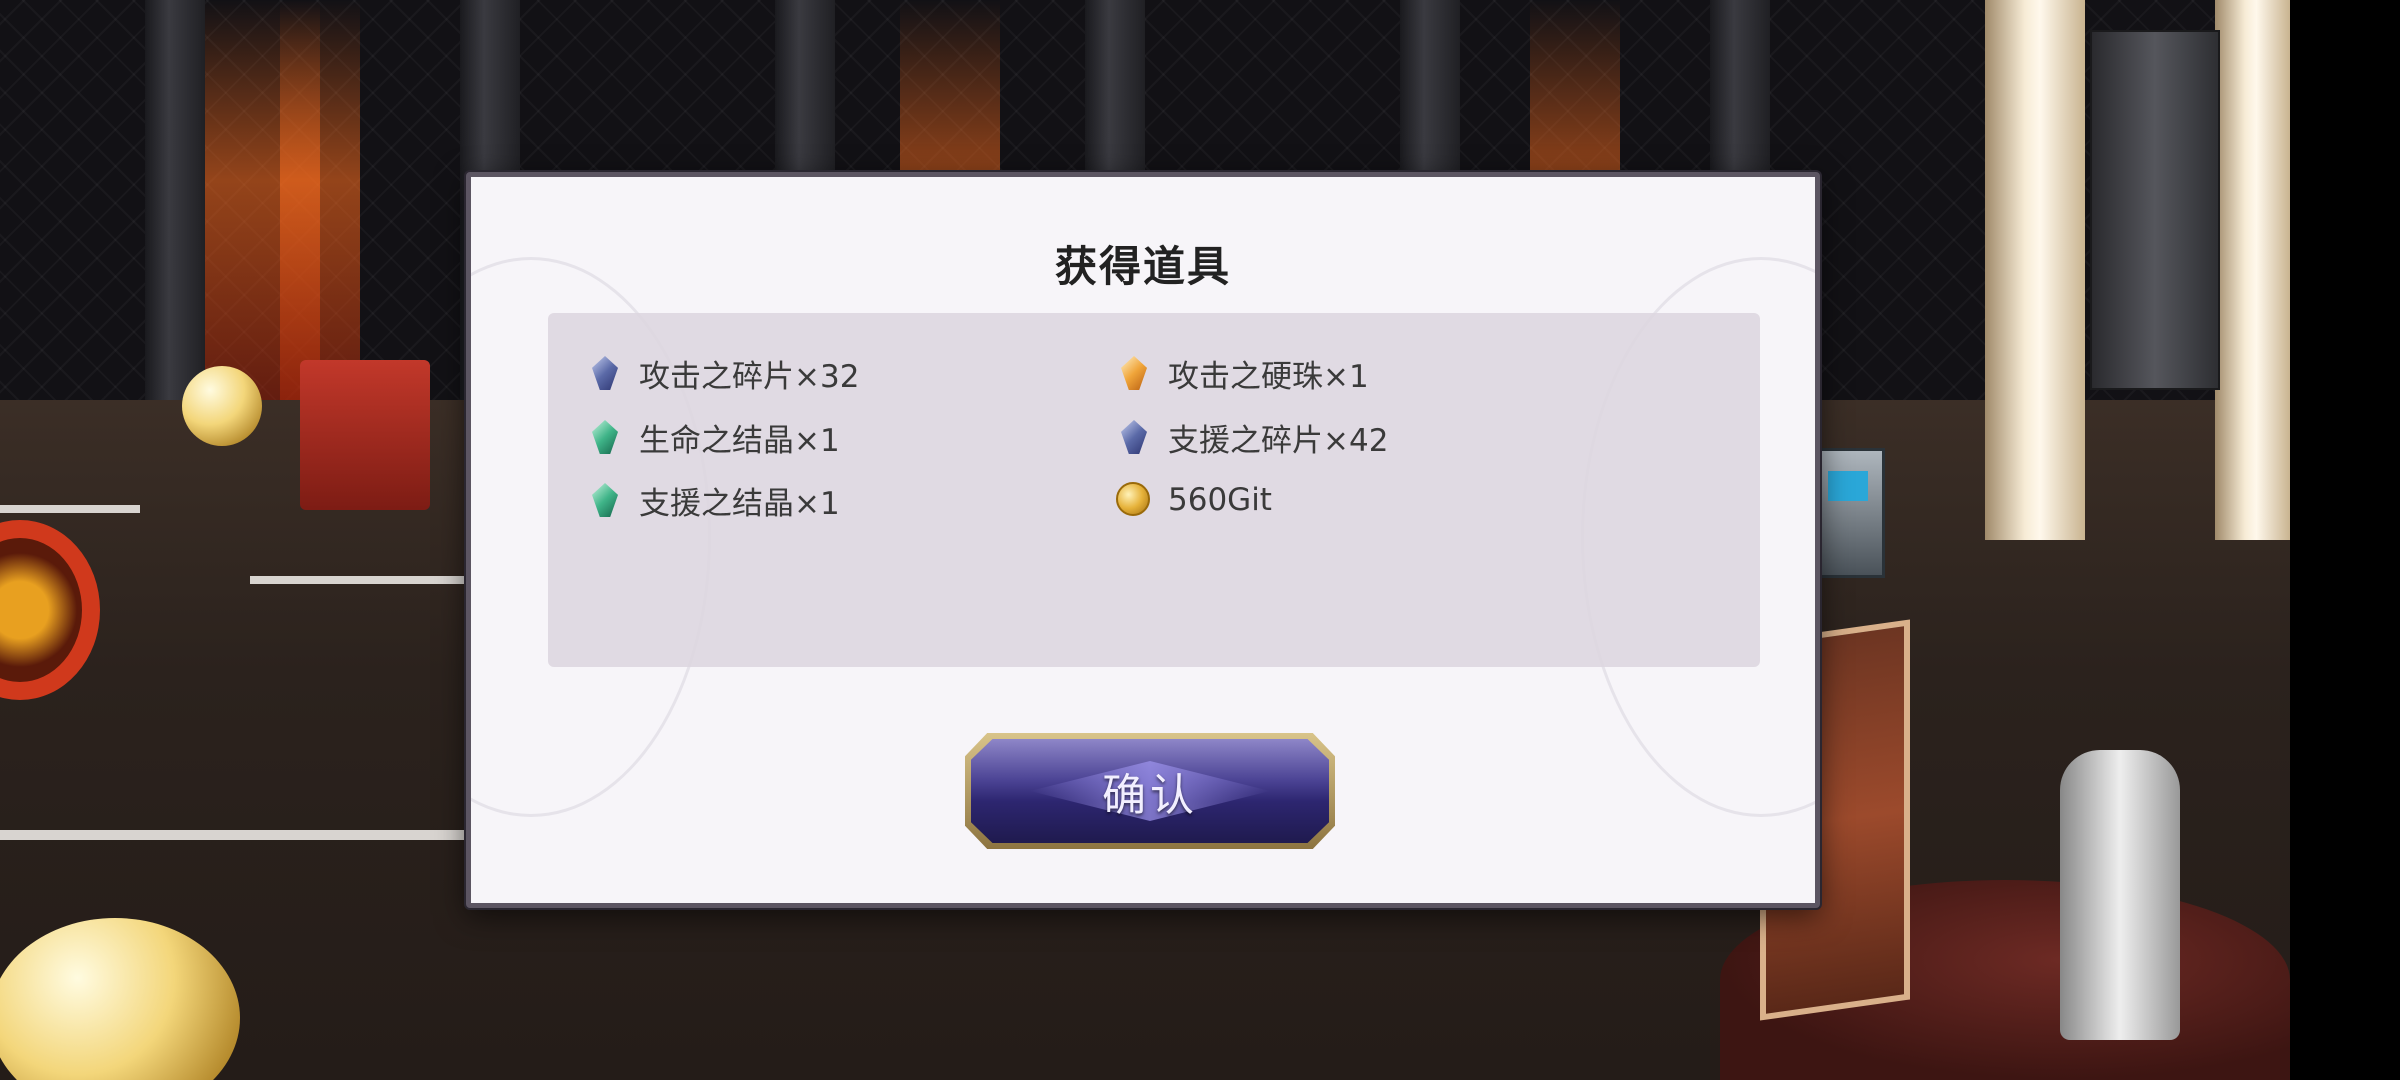 The height and width of the screenshot is (1080, 2400). I want to click on reward-item: 支援之碎片×42, so click(1252, 437).